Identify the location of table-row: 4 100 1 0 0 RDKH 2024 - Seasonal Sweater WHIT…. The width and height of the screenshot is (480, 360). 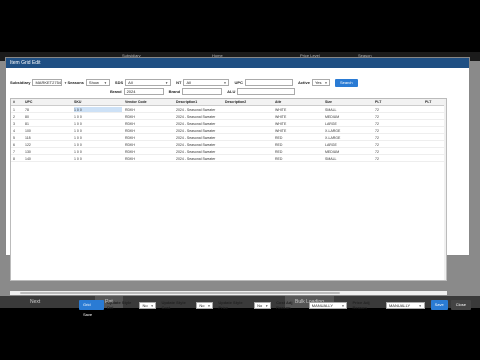
(228, 131).